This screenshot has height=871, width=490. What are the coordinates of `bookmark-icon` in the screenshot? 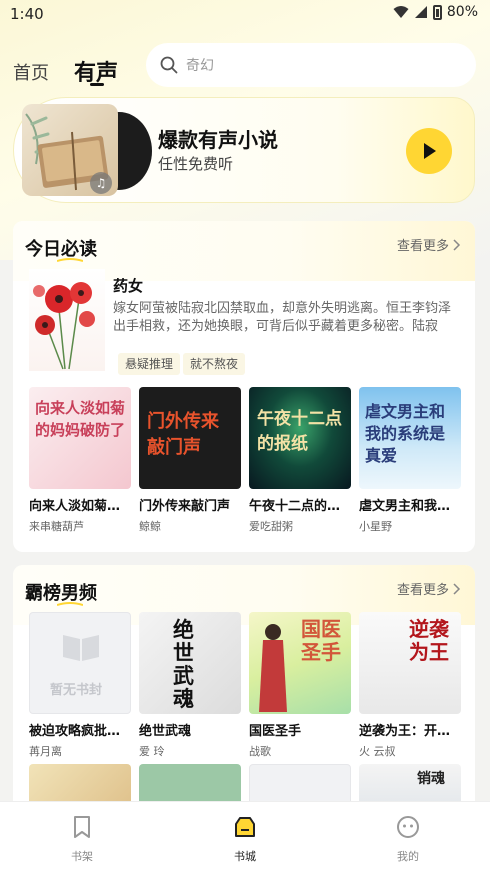 It's located at (82, 827).